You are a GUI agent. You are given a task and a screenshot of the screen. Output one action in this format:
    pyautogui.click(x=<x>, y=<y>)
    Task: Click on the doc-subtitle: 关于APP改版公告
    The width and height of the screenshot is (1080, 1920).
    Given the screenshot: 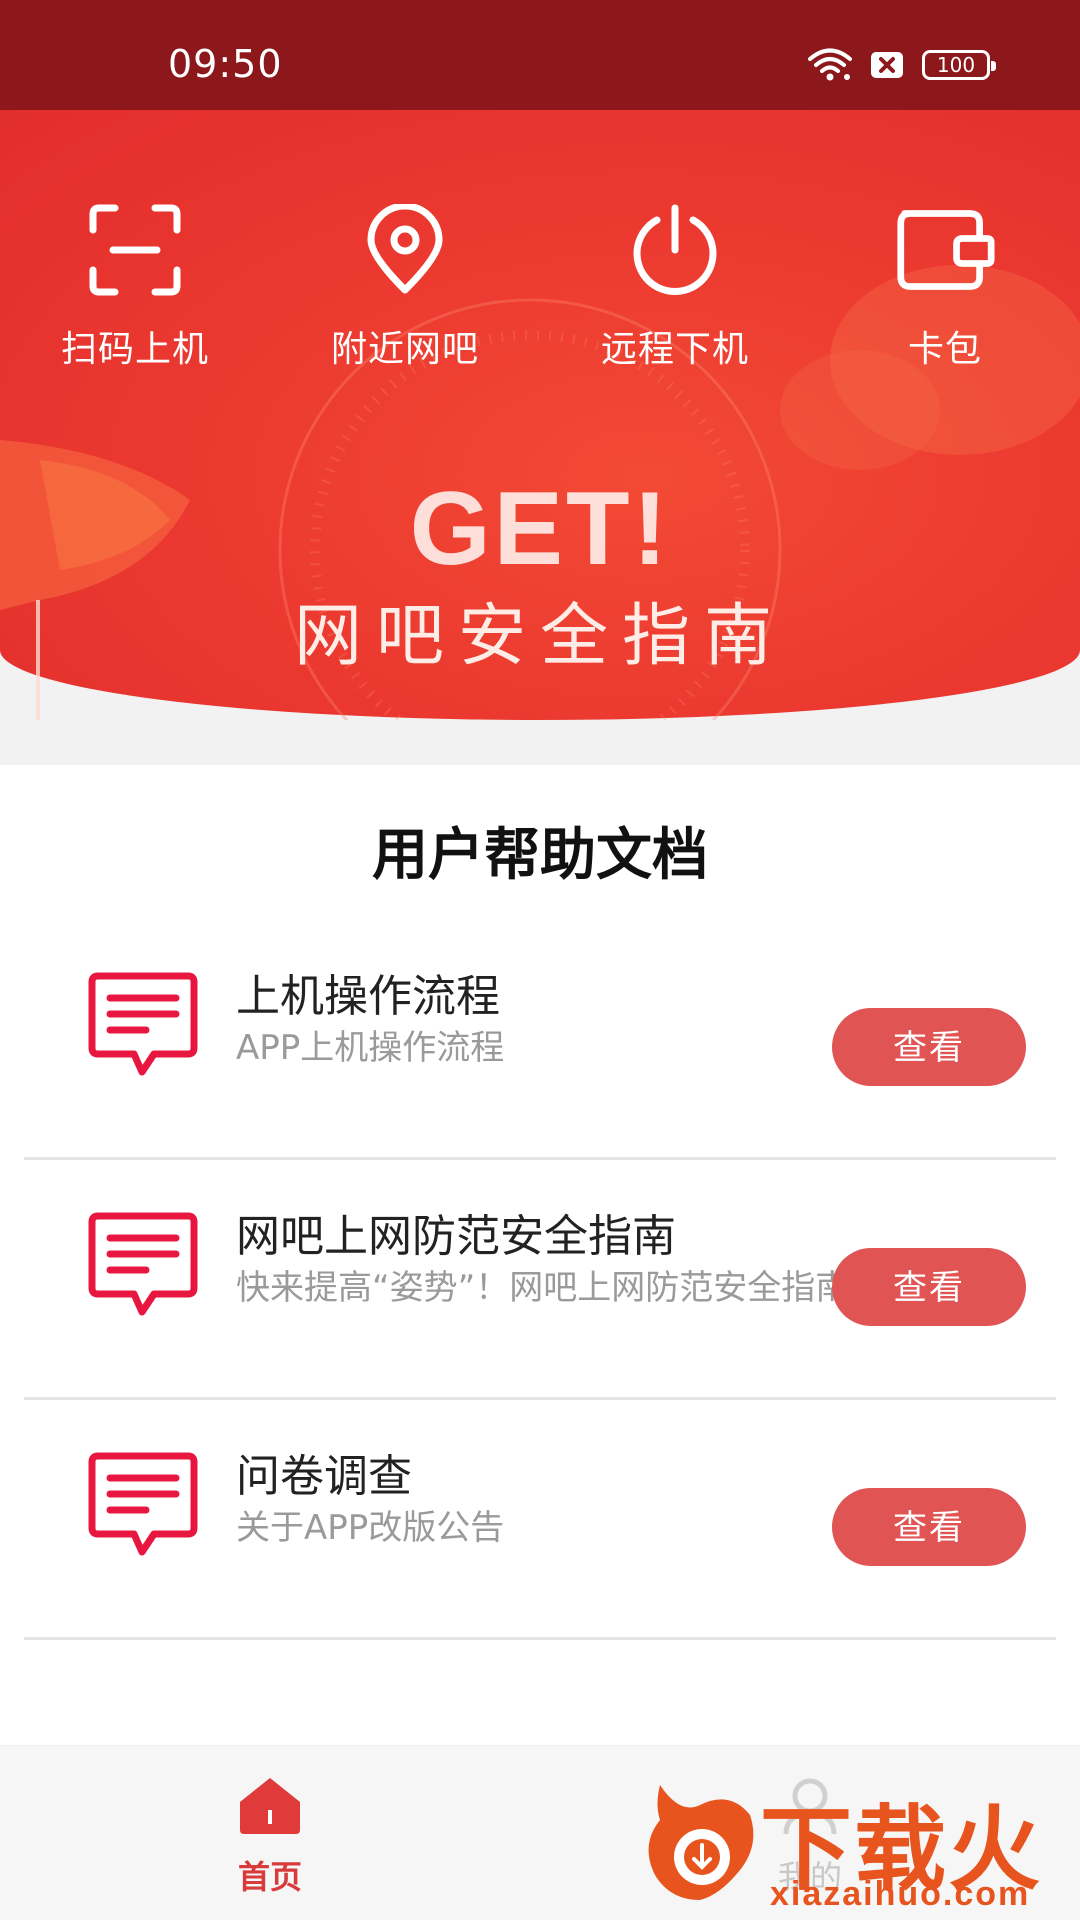 What is the action you would take?
    pyautogui.click(x=370, y=1528)
    